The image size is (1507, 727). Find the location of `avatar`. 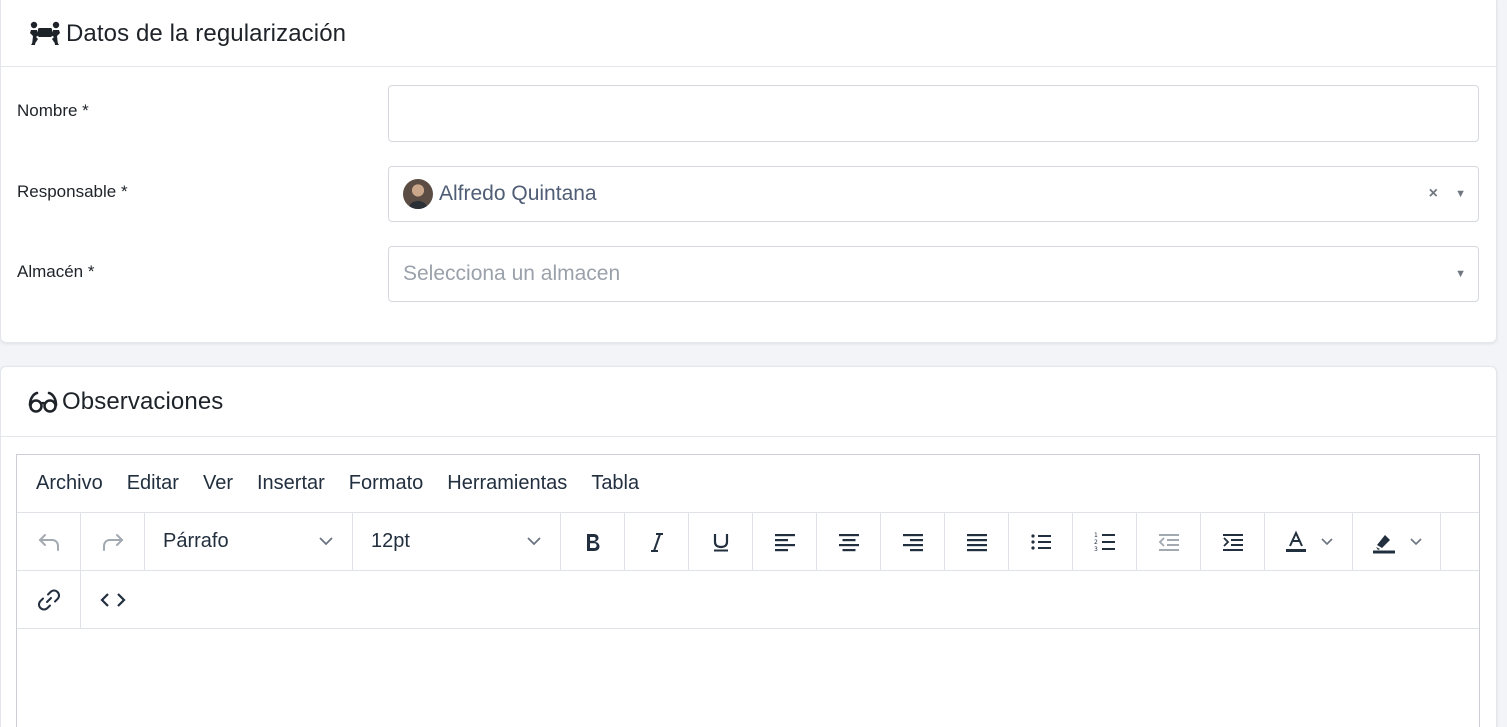

avatar is located at coordinates (418, 194).